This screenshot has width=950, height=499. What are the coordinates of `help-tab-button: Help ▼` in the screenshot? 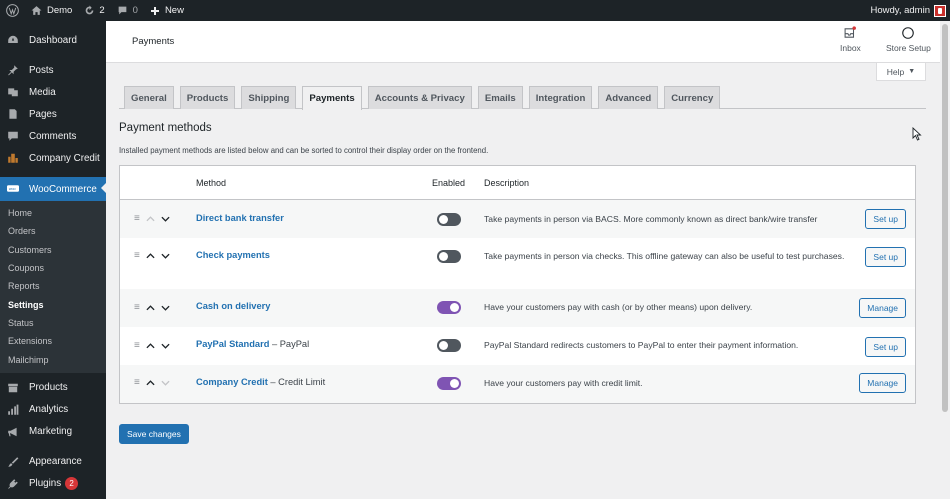 It's located at (901, 72).